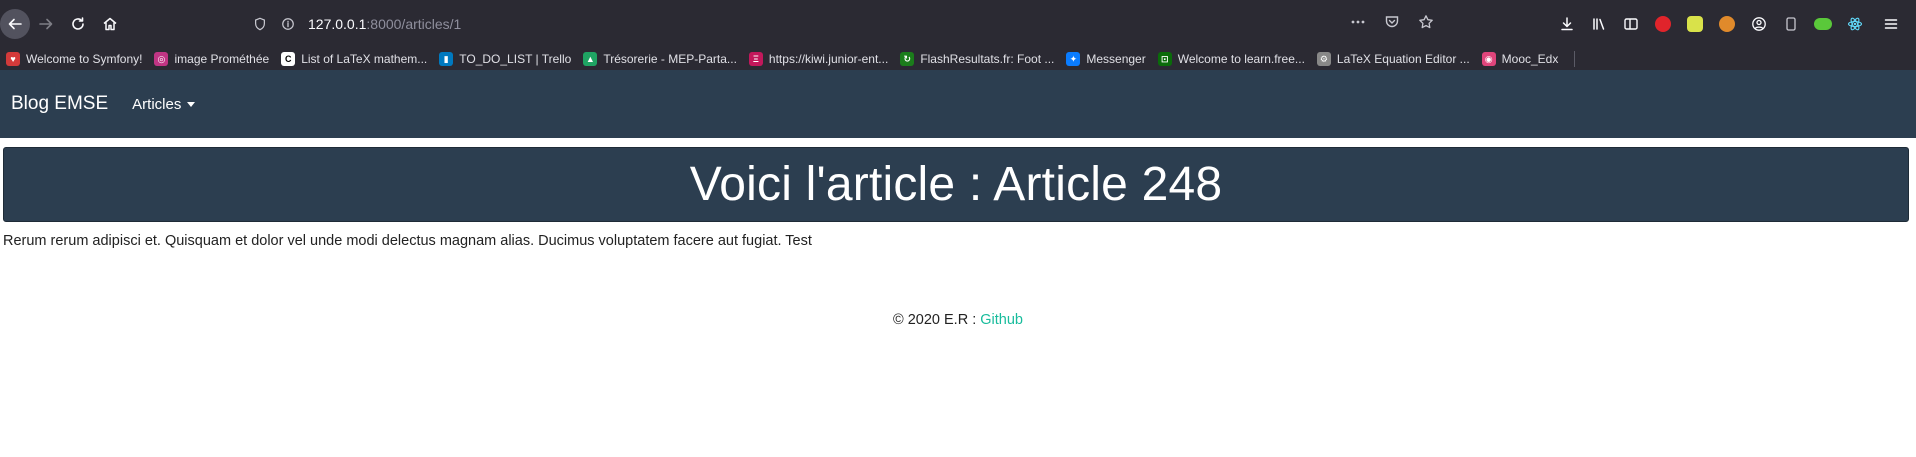  I want to click on footer-copyright: © 2020 E.R :, so click(937, 320).